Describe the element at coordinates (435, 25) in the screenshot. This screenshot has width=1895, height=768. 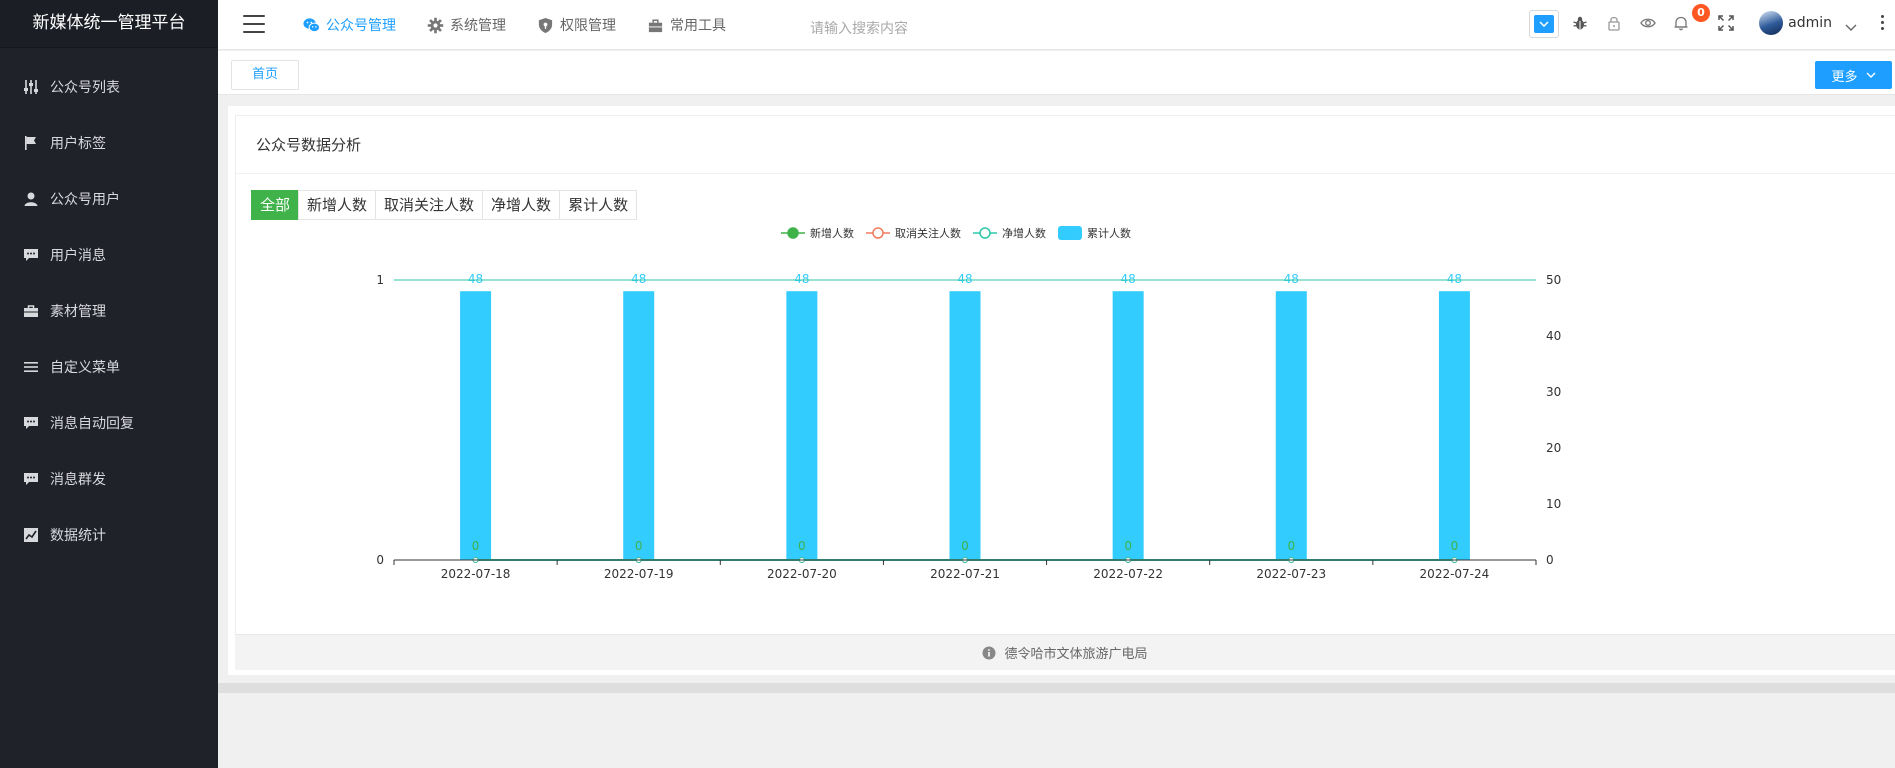
I see `gear-icon` at that location.